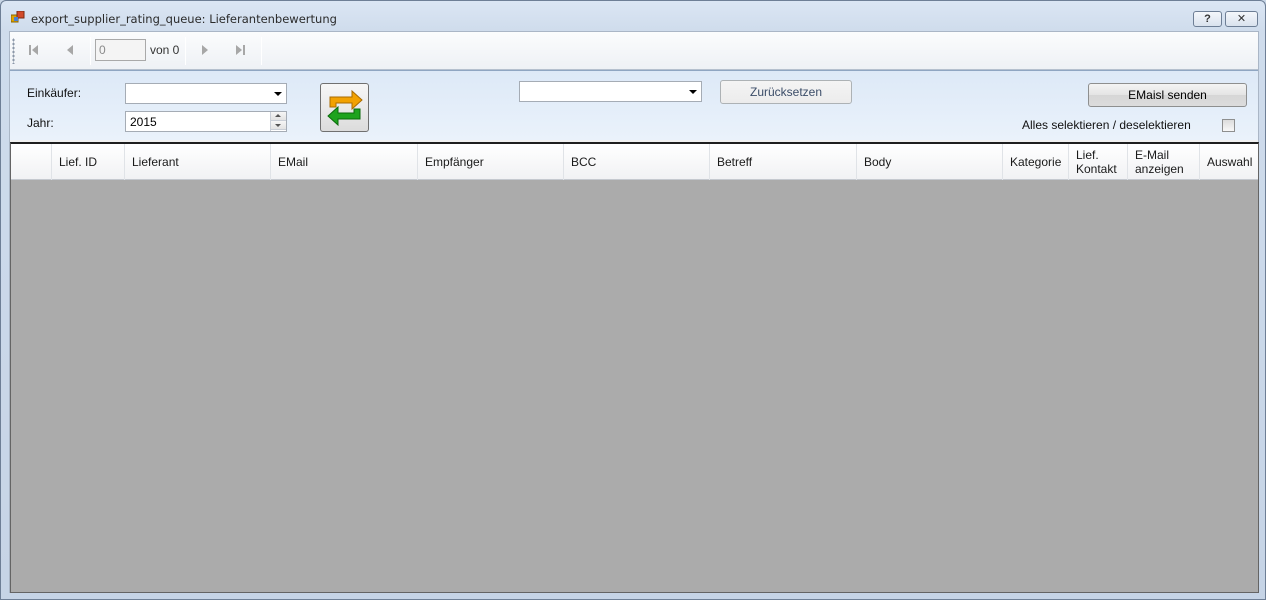 This screenshot has height=600, width=1266. I want to click on year-stepper-buttons, so click(278, 121).